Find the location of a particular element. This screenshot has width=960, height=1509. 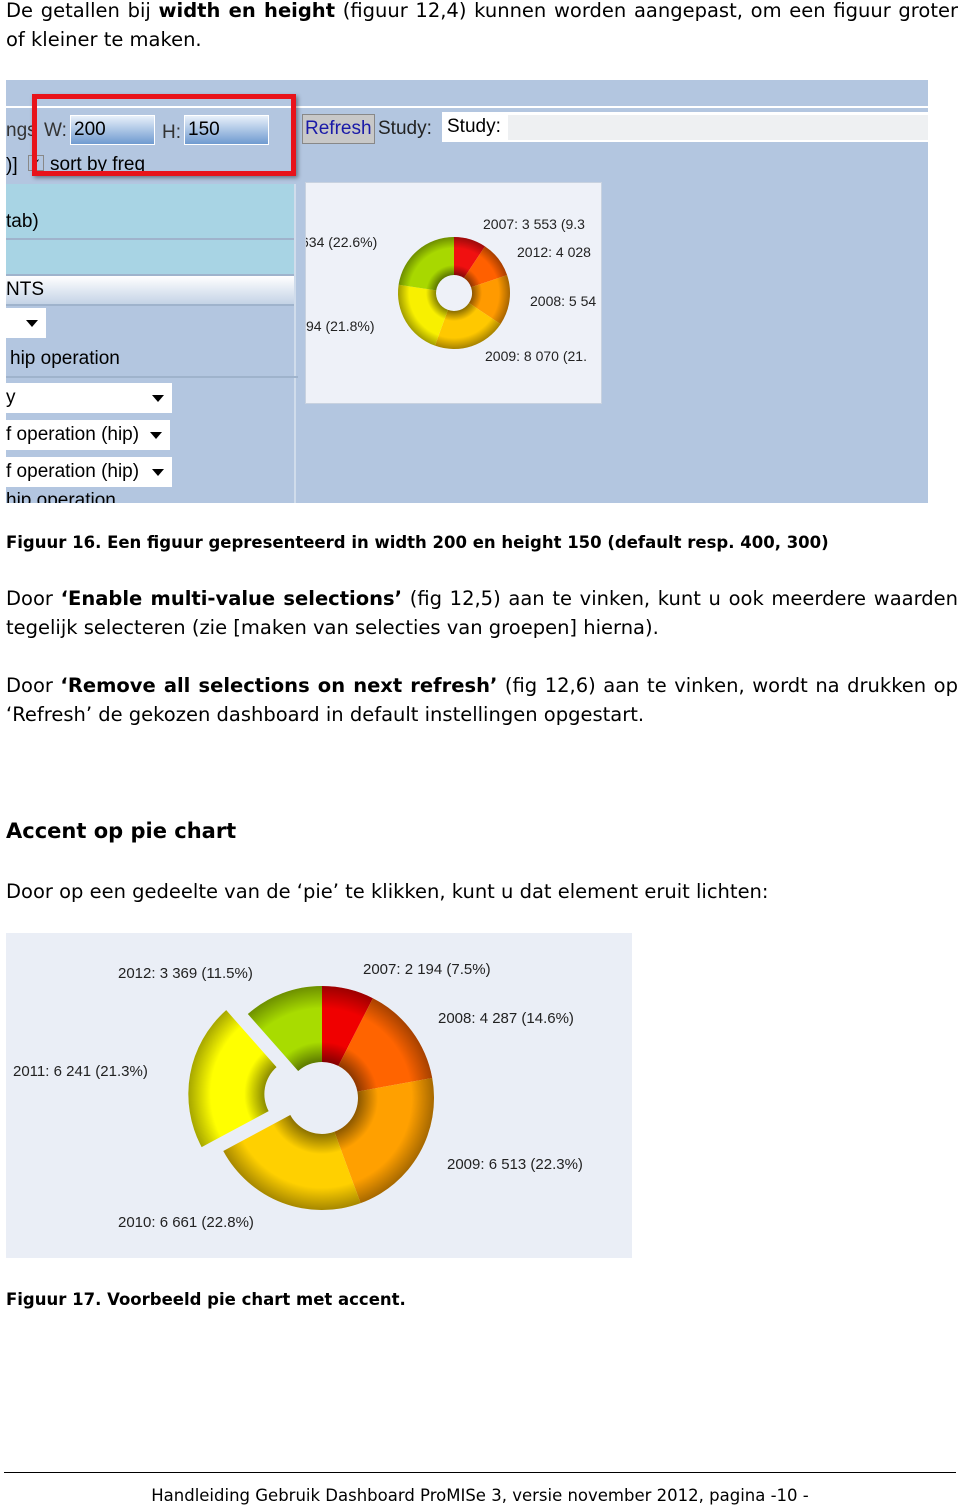

refresh-button: Refresh is located at coordinates (338, 129).